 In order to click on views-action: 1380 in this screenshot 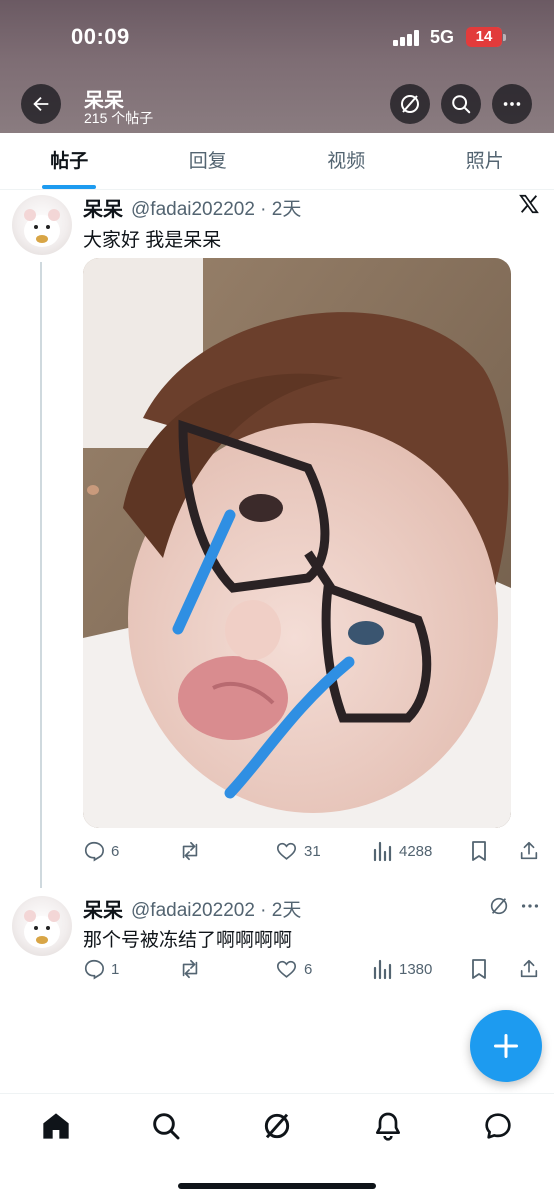, I will do `click(402, 969)`.